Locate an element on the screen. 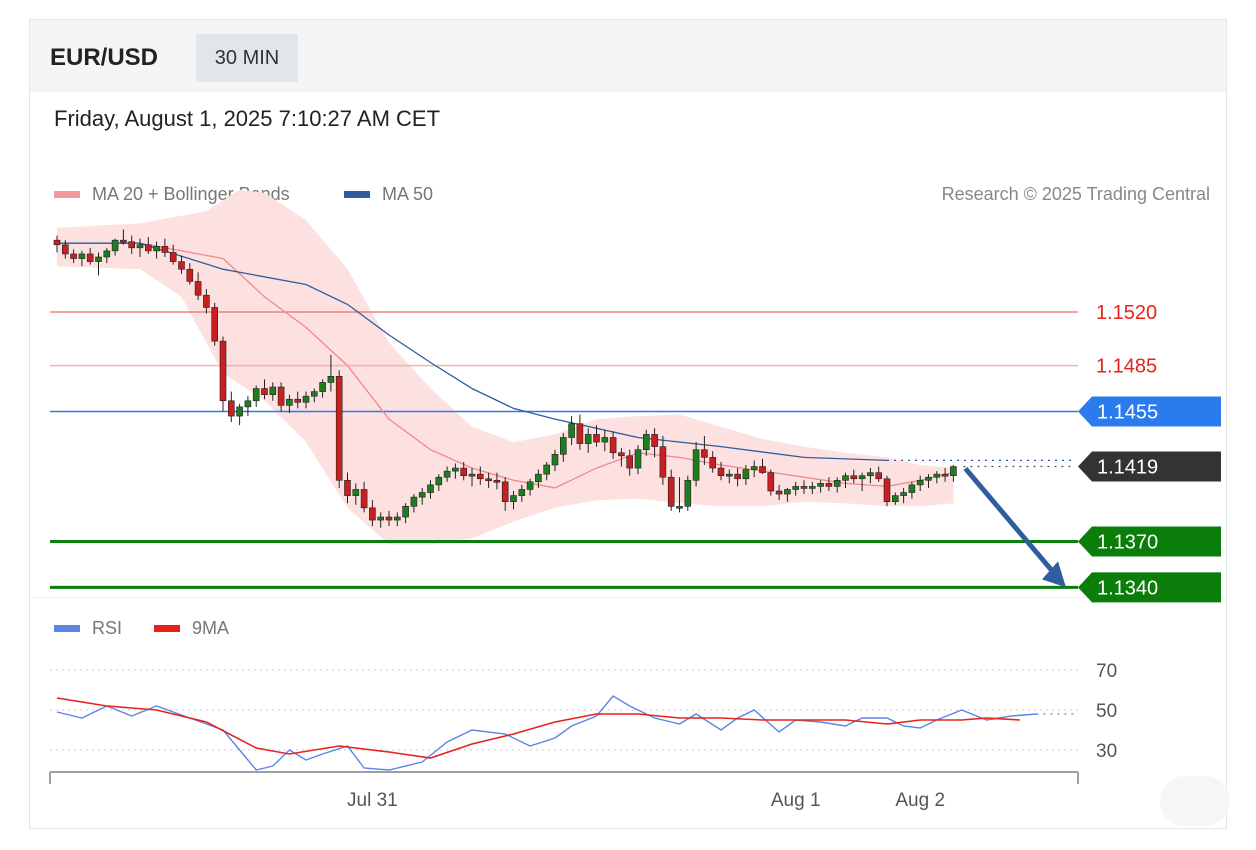 The width and height of the screenshot is (1256, 850). level-tag-text-1.1419: 1.1419 is located at coordinates (1127, 468).